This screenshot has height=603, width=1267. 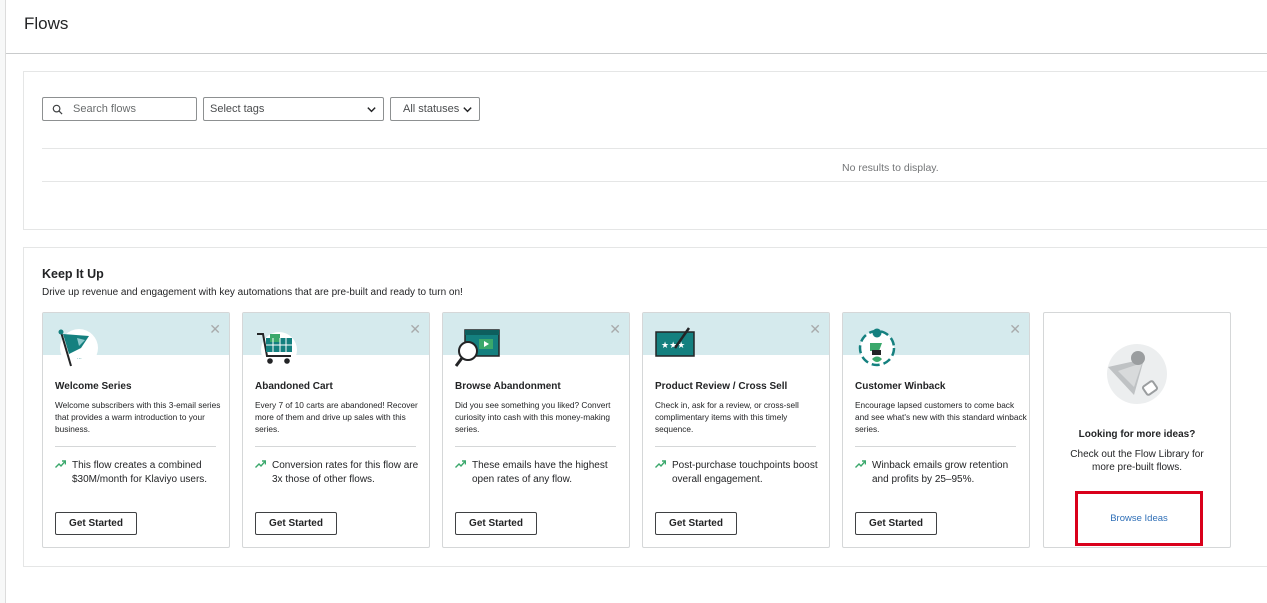 I want to click on winback-icon, so click(x=877, y=347).